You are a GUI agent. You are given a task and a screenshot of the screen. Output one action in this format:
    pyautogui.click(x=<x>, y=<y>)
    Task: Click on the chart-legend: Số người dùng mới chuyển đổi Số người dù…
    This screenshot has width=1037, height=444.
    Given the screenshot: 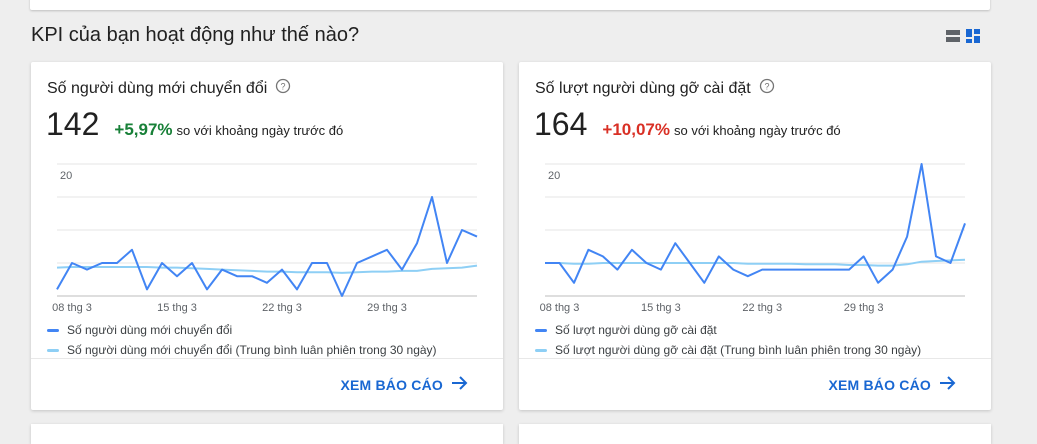 What is the action you would take?
    pyautogui.click(x=242, y=340)
    